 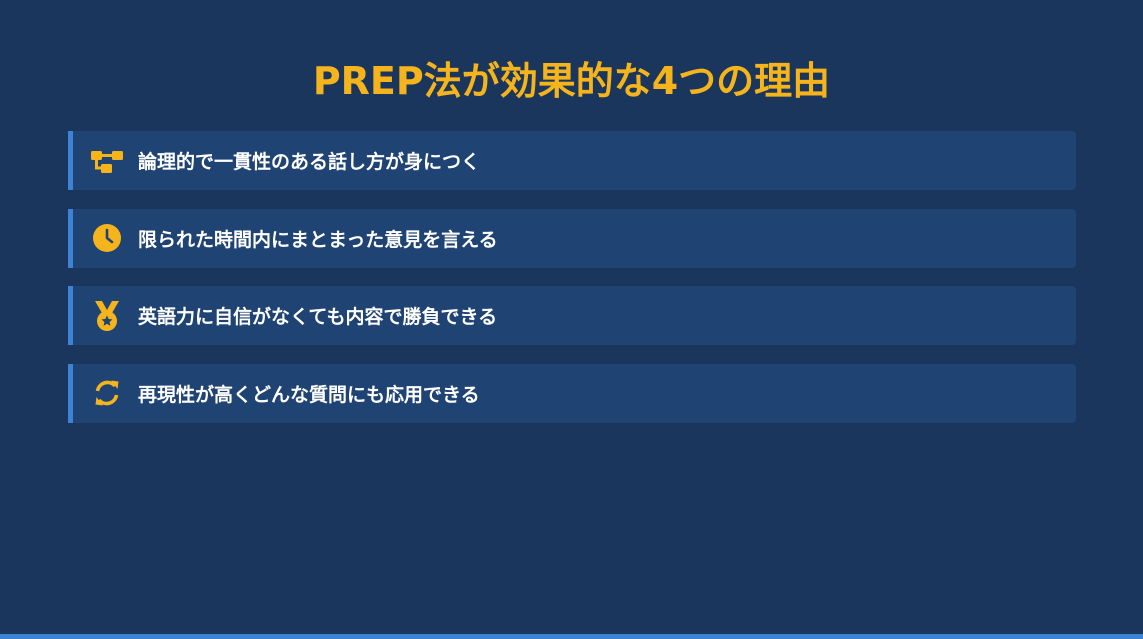 I want to click on reason-text: 再現性が高くどんな質問にも応用できる, so click(x=309, y=394).